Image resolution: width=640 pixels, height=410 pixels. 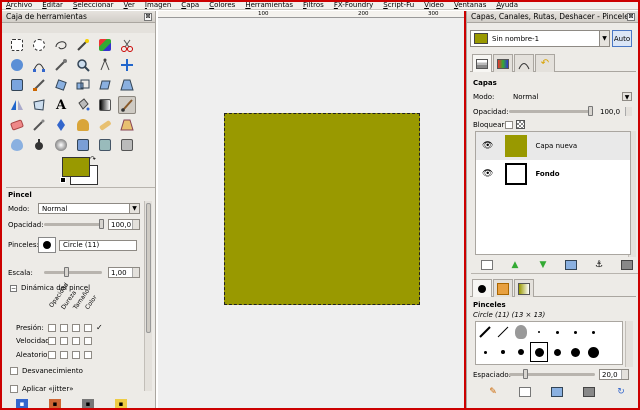 I want to click on bucket-fill-tool, so click(x=83, y=105).